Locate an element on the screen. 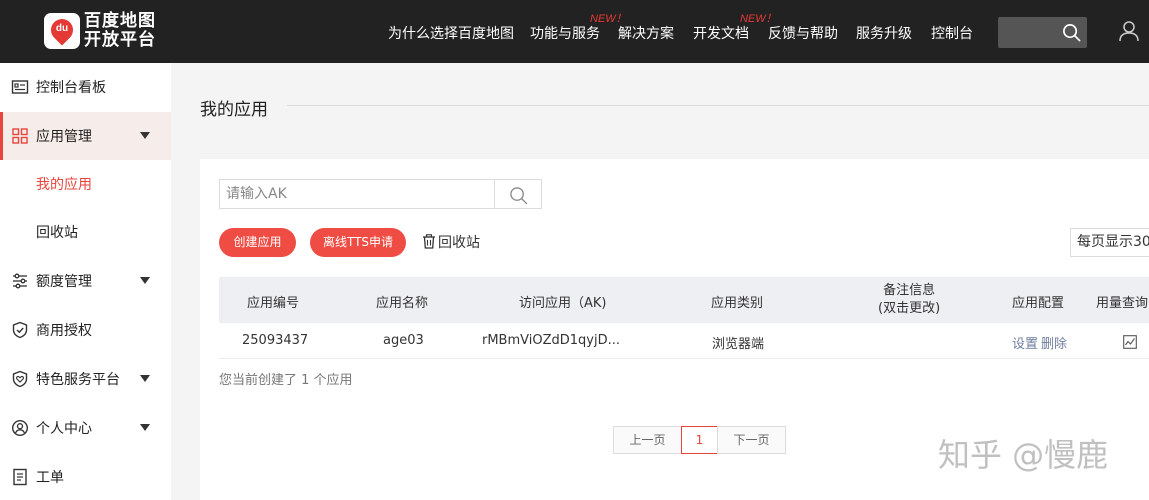 Image resolution: width=1149 pixels, height=500 pixels. sidebar-item-label: 特色服务平台 is located at coordinates (78, 380).